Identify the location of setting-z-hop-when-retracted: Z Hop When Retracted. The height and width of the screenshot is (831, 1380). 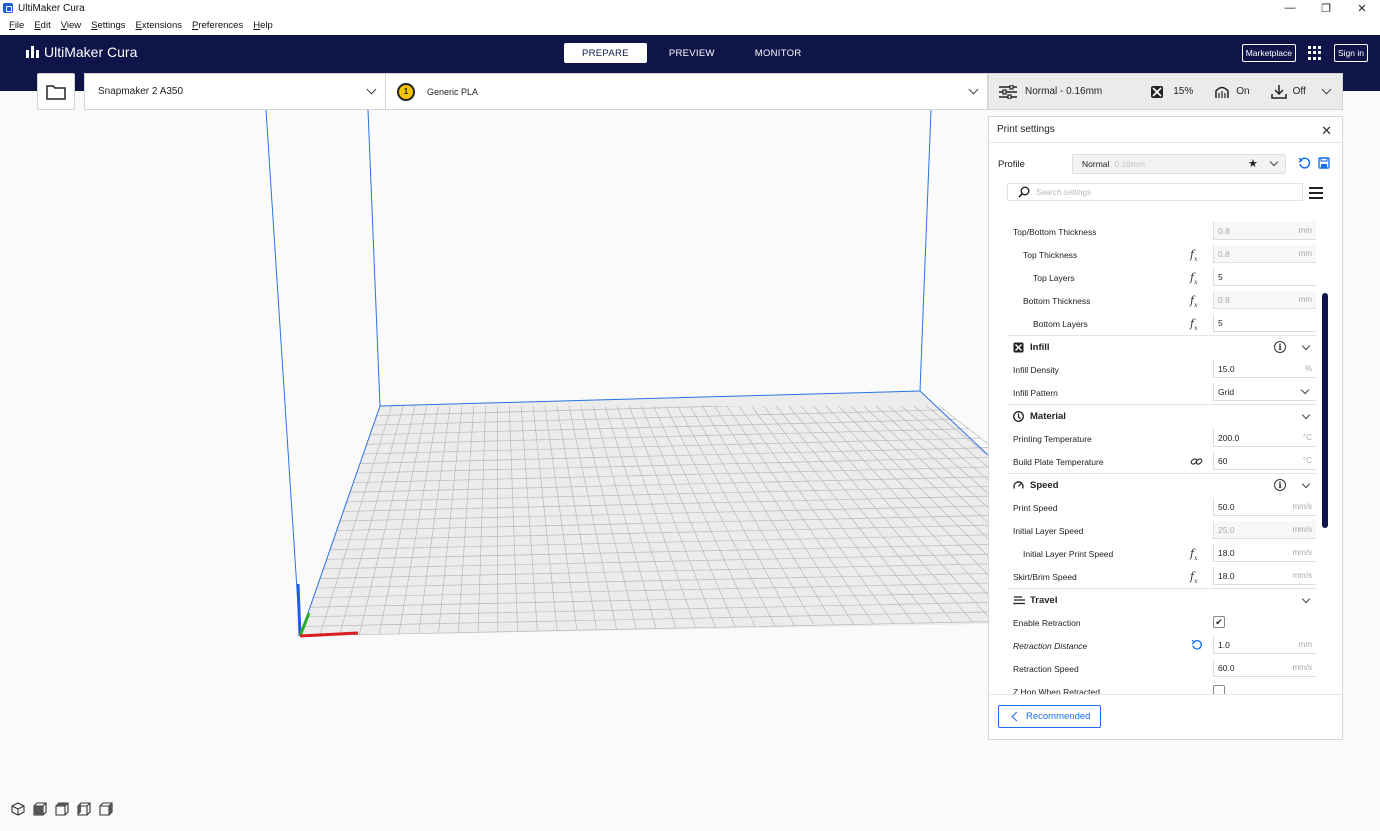
(1162, 687).